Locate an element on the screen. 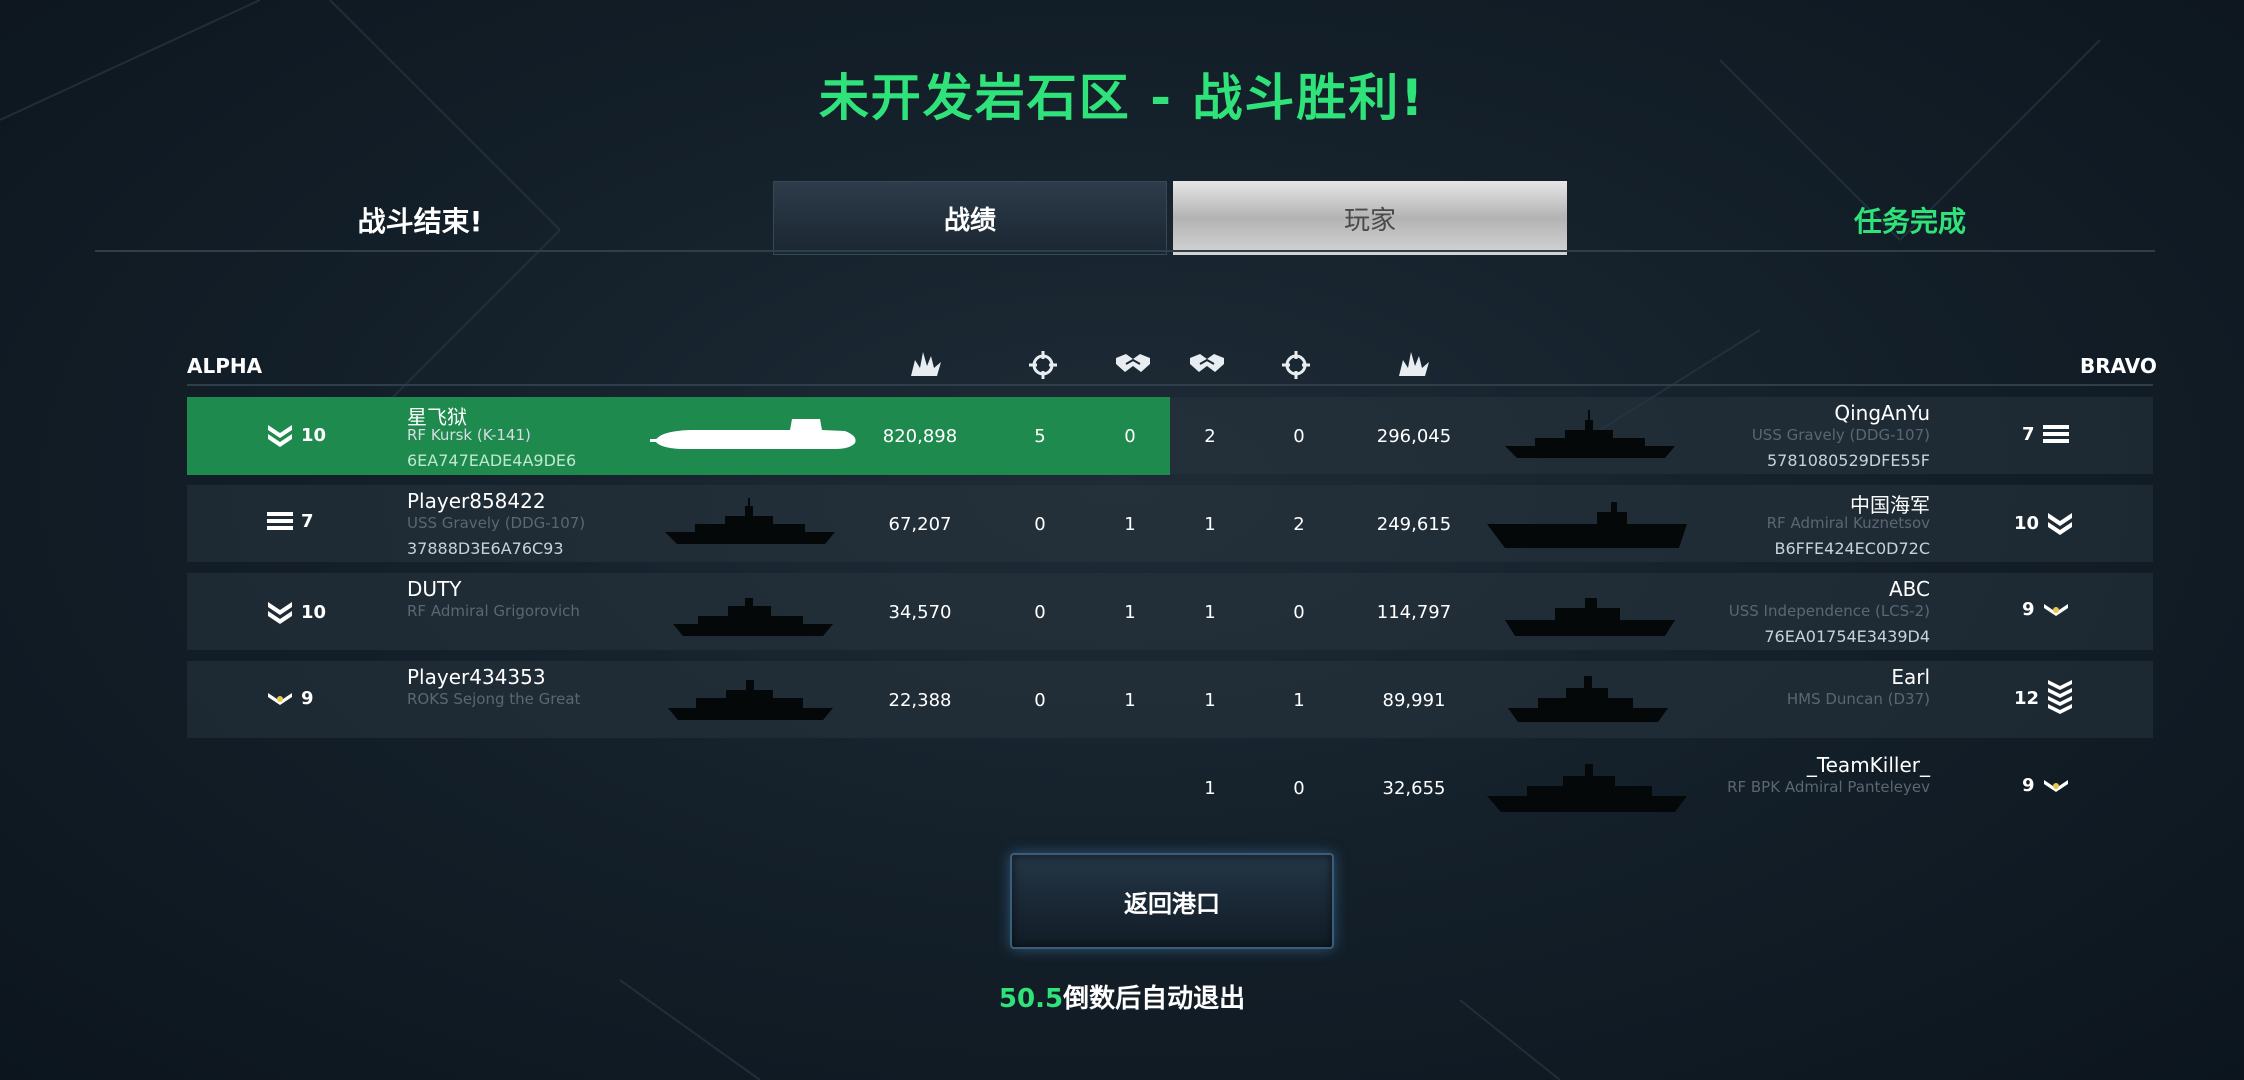  ship-name: RF Admiral Grigorovich is located at coordinates (493, 611).